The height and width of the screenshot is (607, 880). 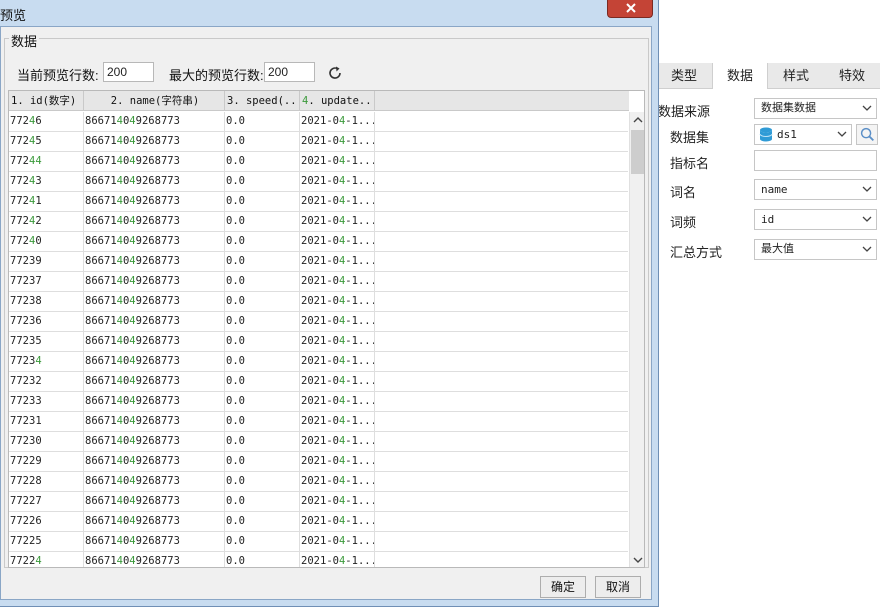 What do you see at coordinates (852, 76) in the screenshot?
I see `tab-effects: 特效` at bounding box center [852, 76].